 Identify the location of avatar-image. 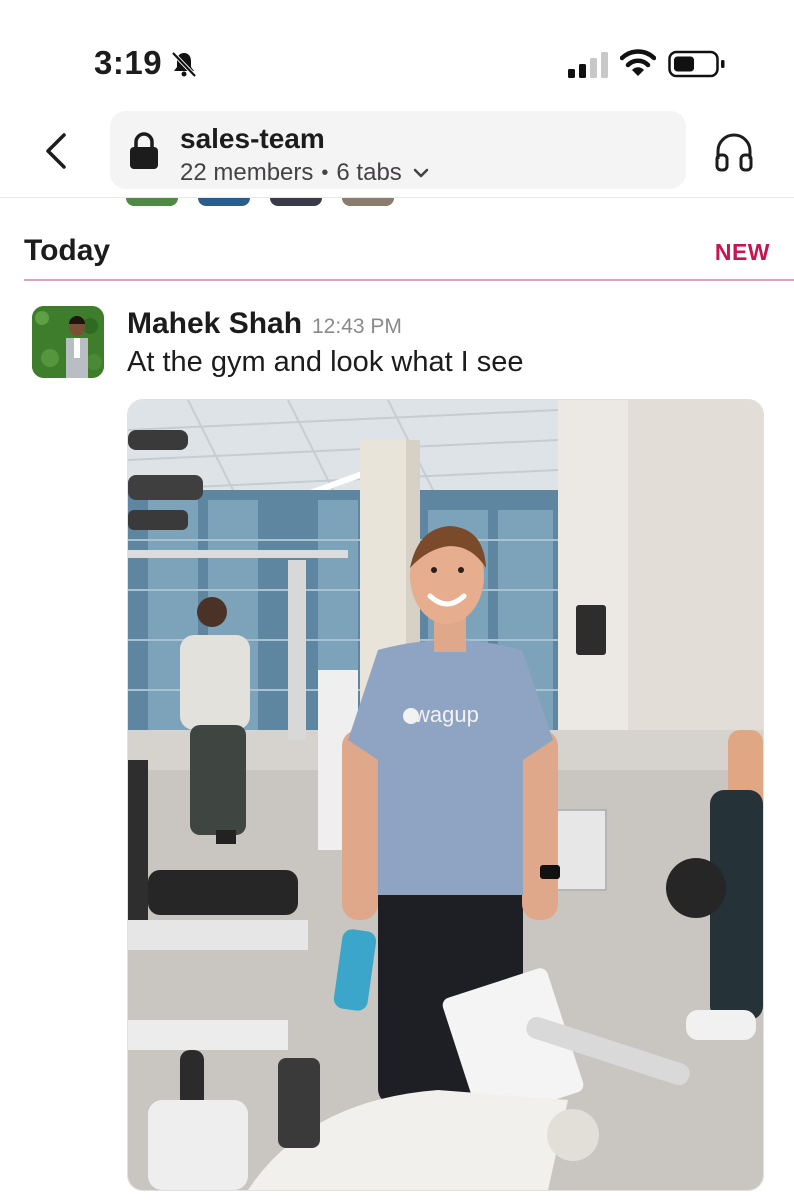
(68, 342).